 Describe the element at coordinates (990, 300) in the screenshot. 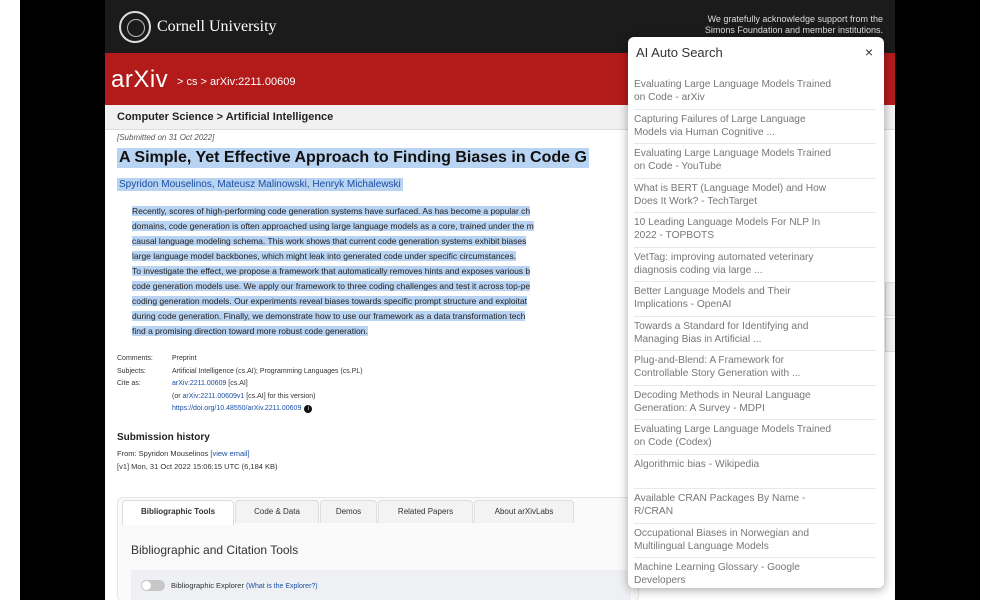

I see `outer-frame-right` at that location.